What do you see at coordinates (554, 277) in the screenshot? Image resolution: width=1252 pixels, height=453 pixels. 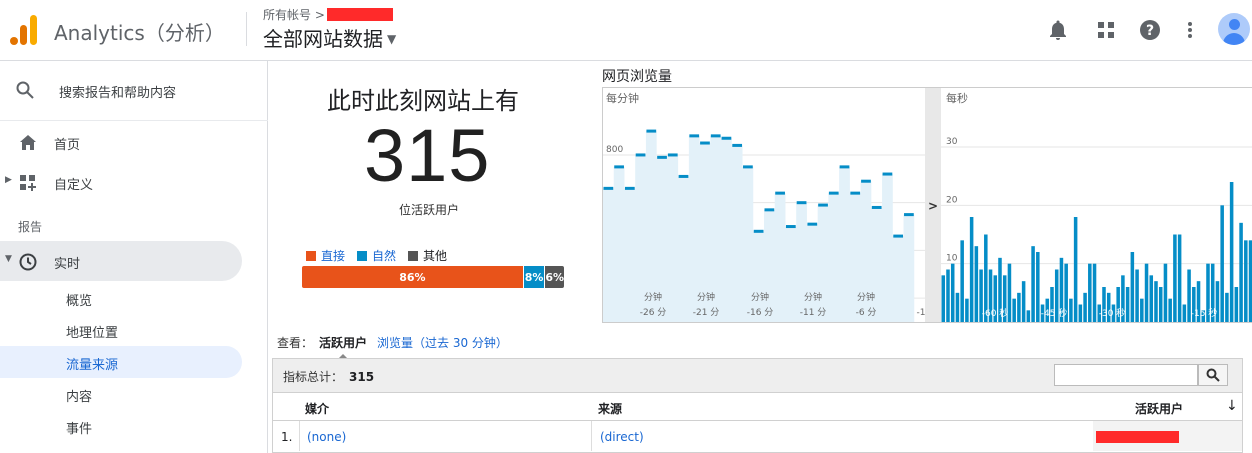 I see `segment-other: 6%` at bounding box center [554, 277].